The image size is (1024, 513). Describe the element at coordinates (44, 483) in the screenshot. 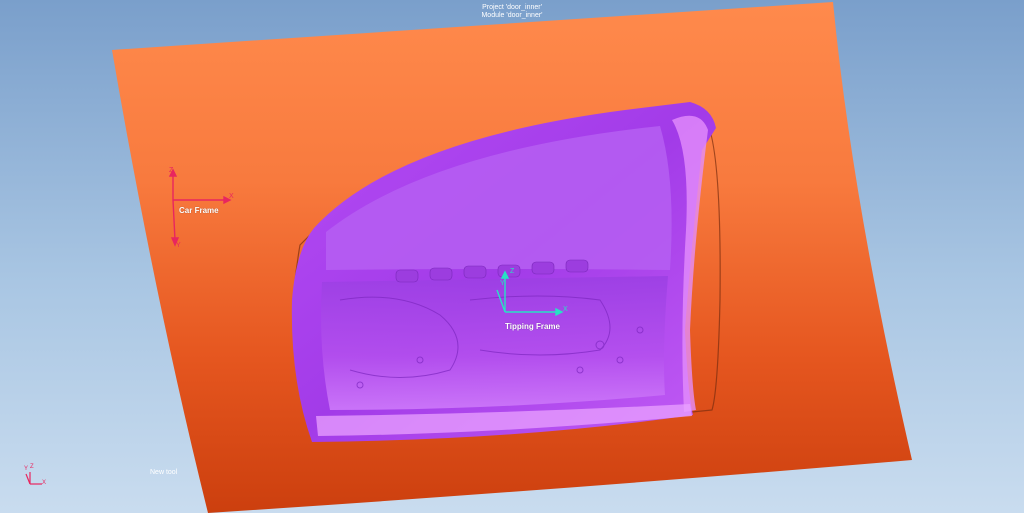

I see `triad-x-label: X` at that location.